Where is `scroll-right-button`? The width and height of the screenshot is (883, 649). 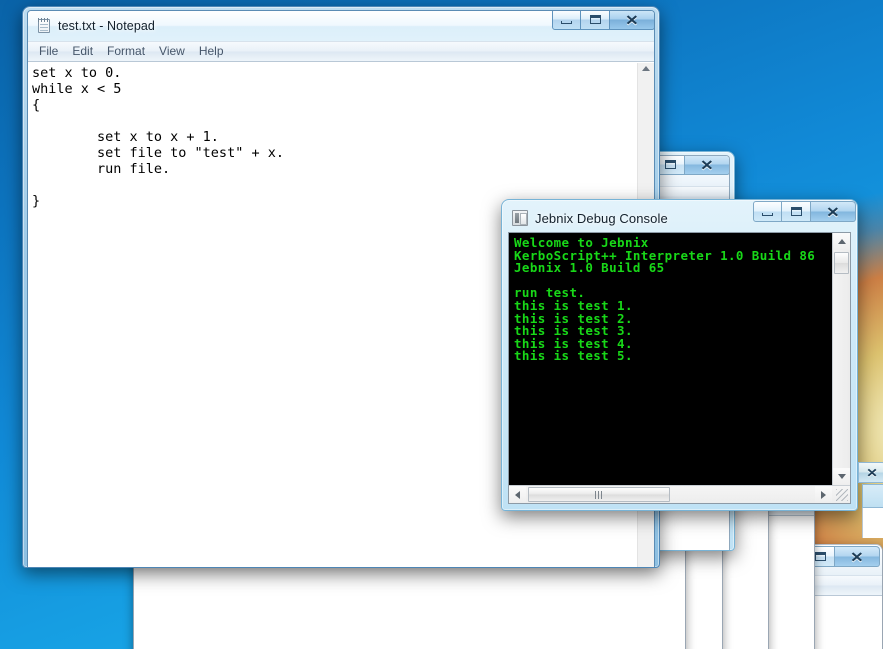 scroll-right-button is located at coordinates (823, 494).